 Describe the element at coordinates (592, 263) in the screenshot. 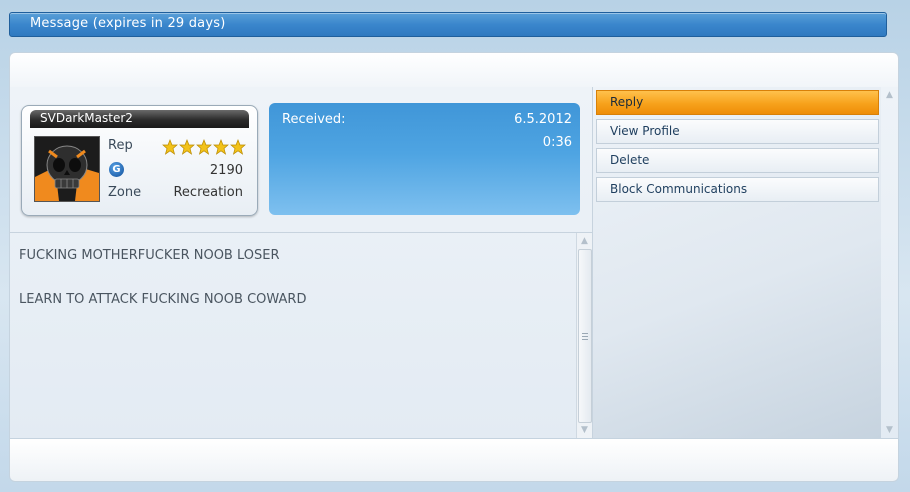

I see `vertical-divider` at that location.